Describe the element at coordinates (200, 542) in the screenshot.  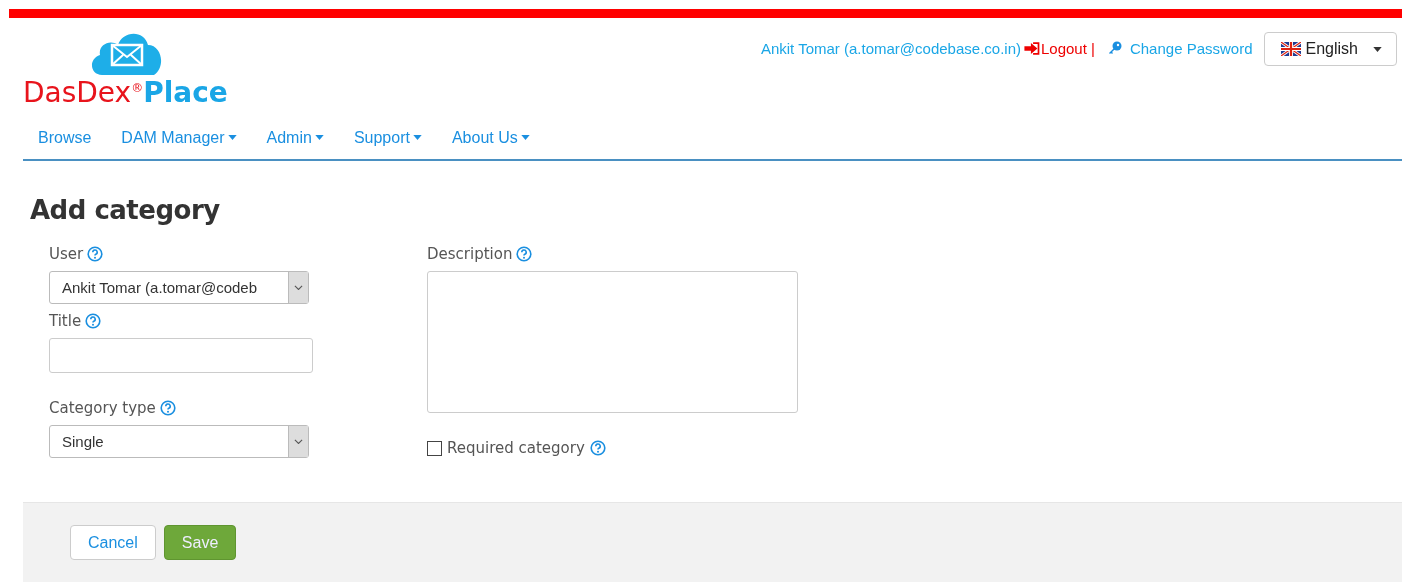
I see `save-button: Save` at that location.